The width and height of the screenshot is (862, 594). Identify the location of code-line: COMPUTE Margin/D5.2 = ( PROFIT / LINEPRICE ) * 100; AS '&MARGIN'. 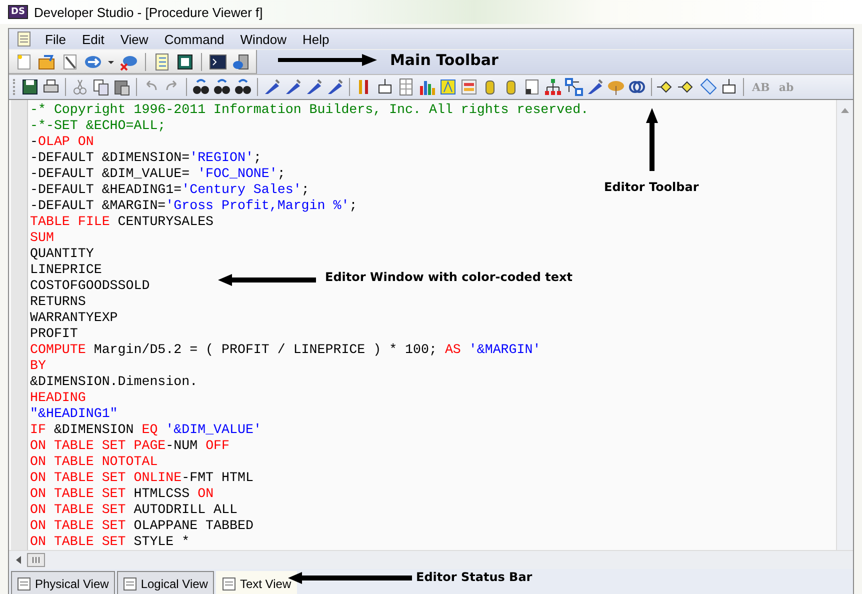
(285, 350).